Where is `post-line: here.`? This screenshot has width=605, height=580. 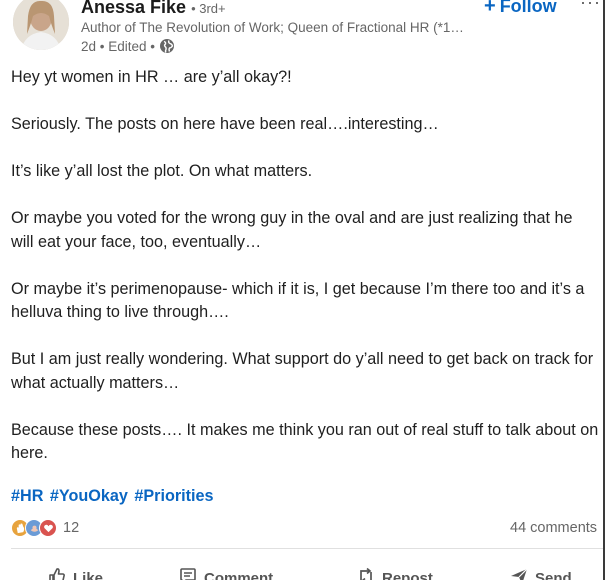
post-line: here. is located at coordinates (29, 453).